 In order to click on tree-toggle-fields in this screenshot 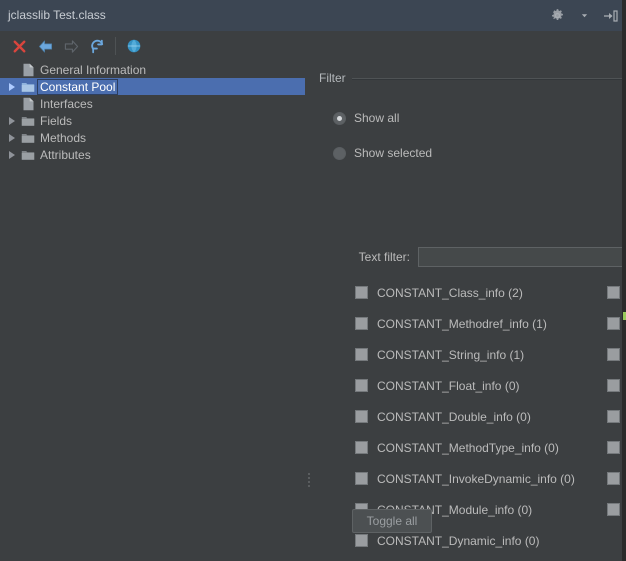, I will do `click(12, 121)`.